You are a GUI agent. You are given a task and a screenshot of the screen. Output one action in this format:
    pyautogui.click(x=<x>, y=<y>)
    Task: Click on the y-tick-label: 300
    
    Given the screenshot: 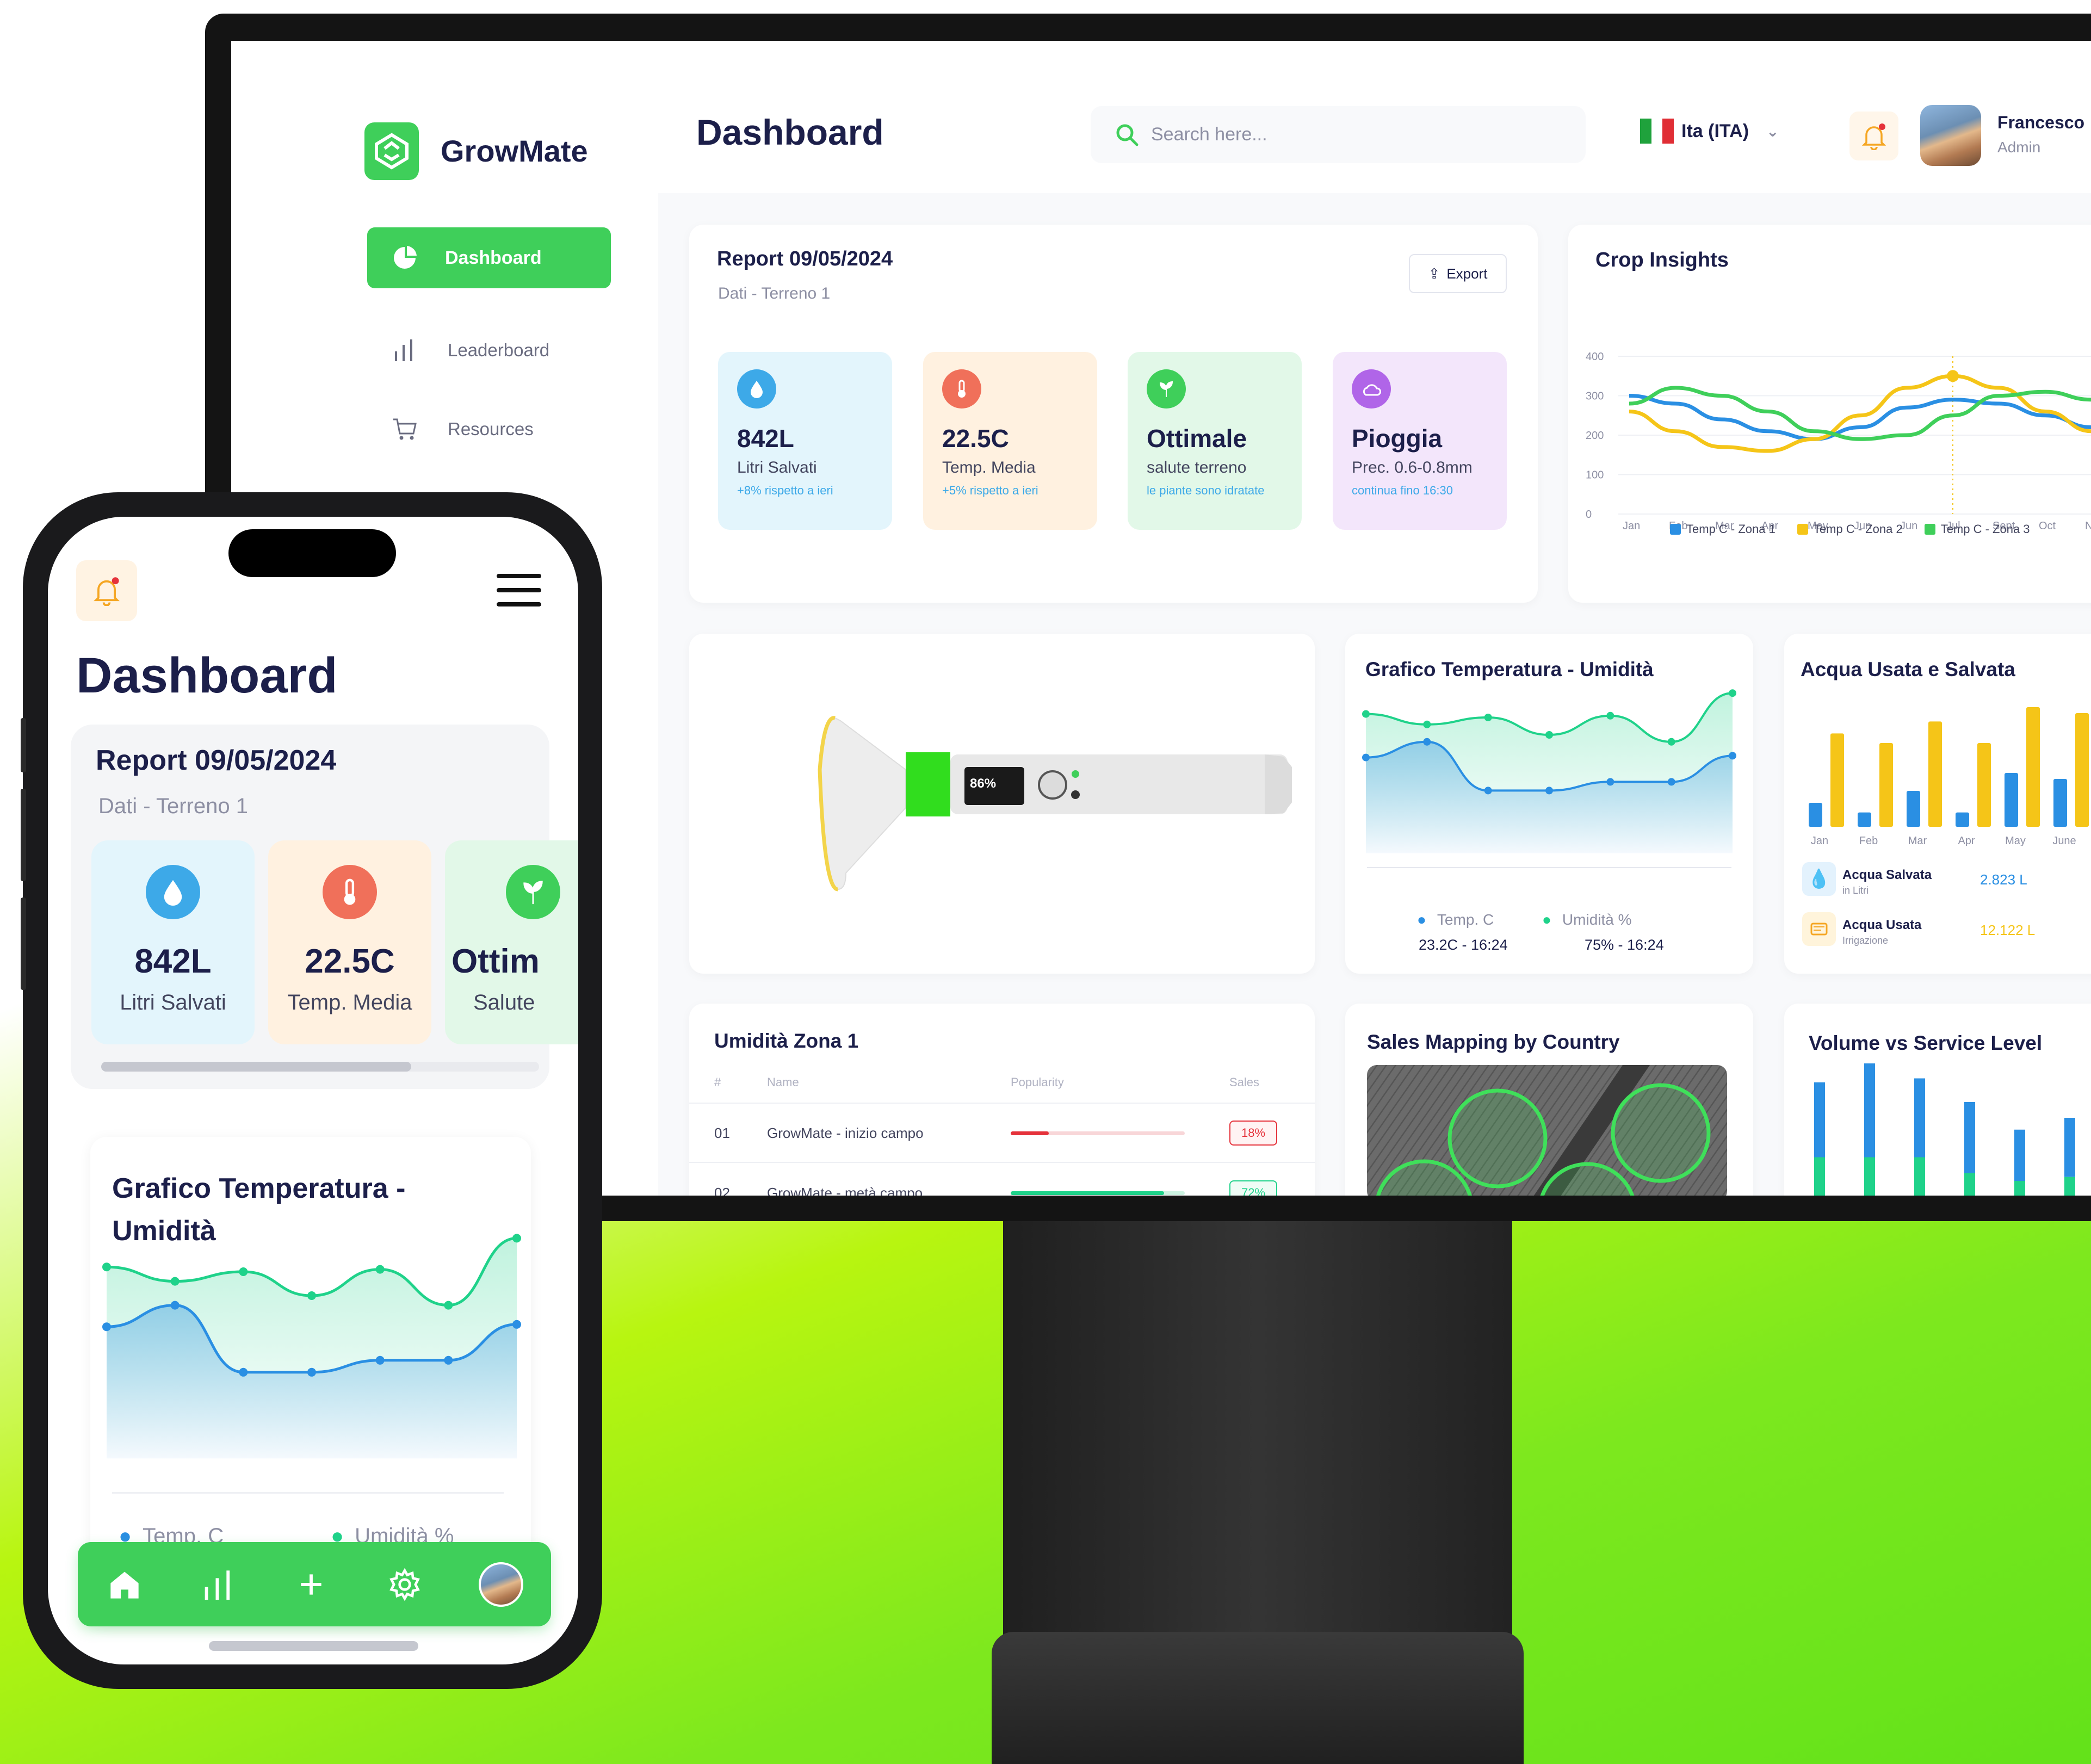 What is the action you would take?
    pyautogui.click(x=1595, y=397)
    